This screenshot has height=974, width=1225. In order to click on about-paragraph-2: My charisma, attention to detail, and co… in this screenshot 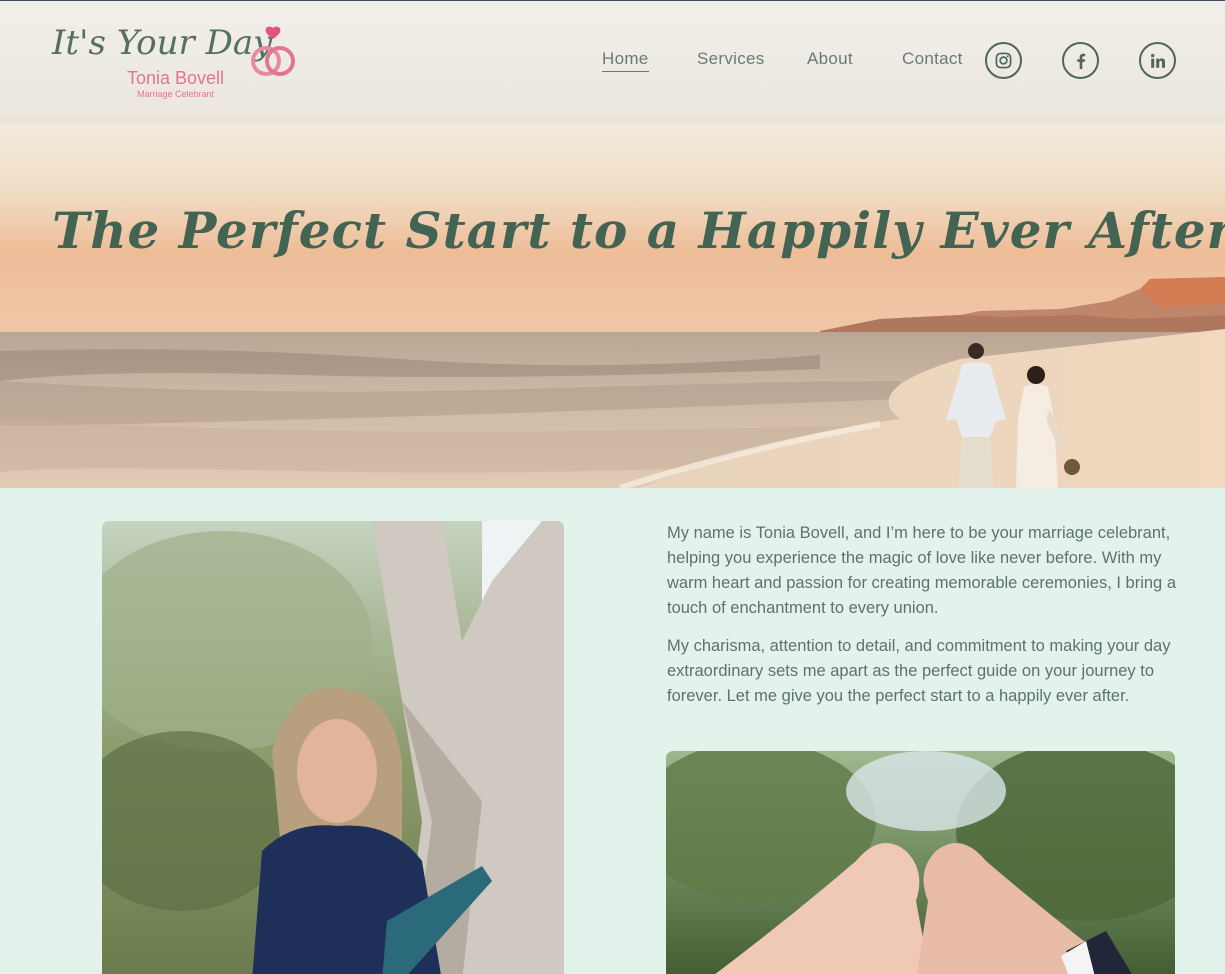, I will do `click(919, 671)`.